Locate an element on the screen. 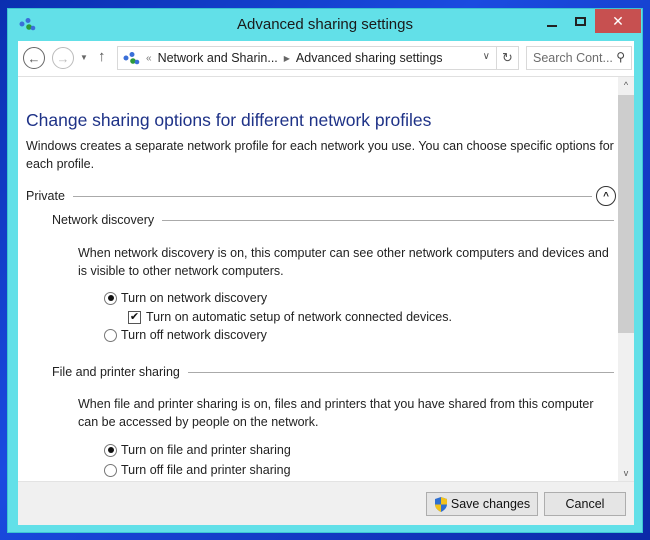  forward-button: → is located at coordinates (63, 58).